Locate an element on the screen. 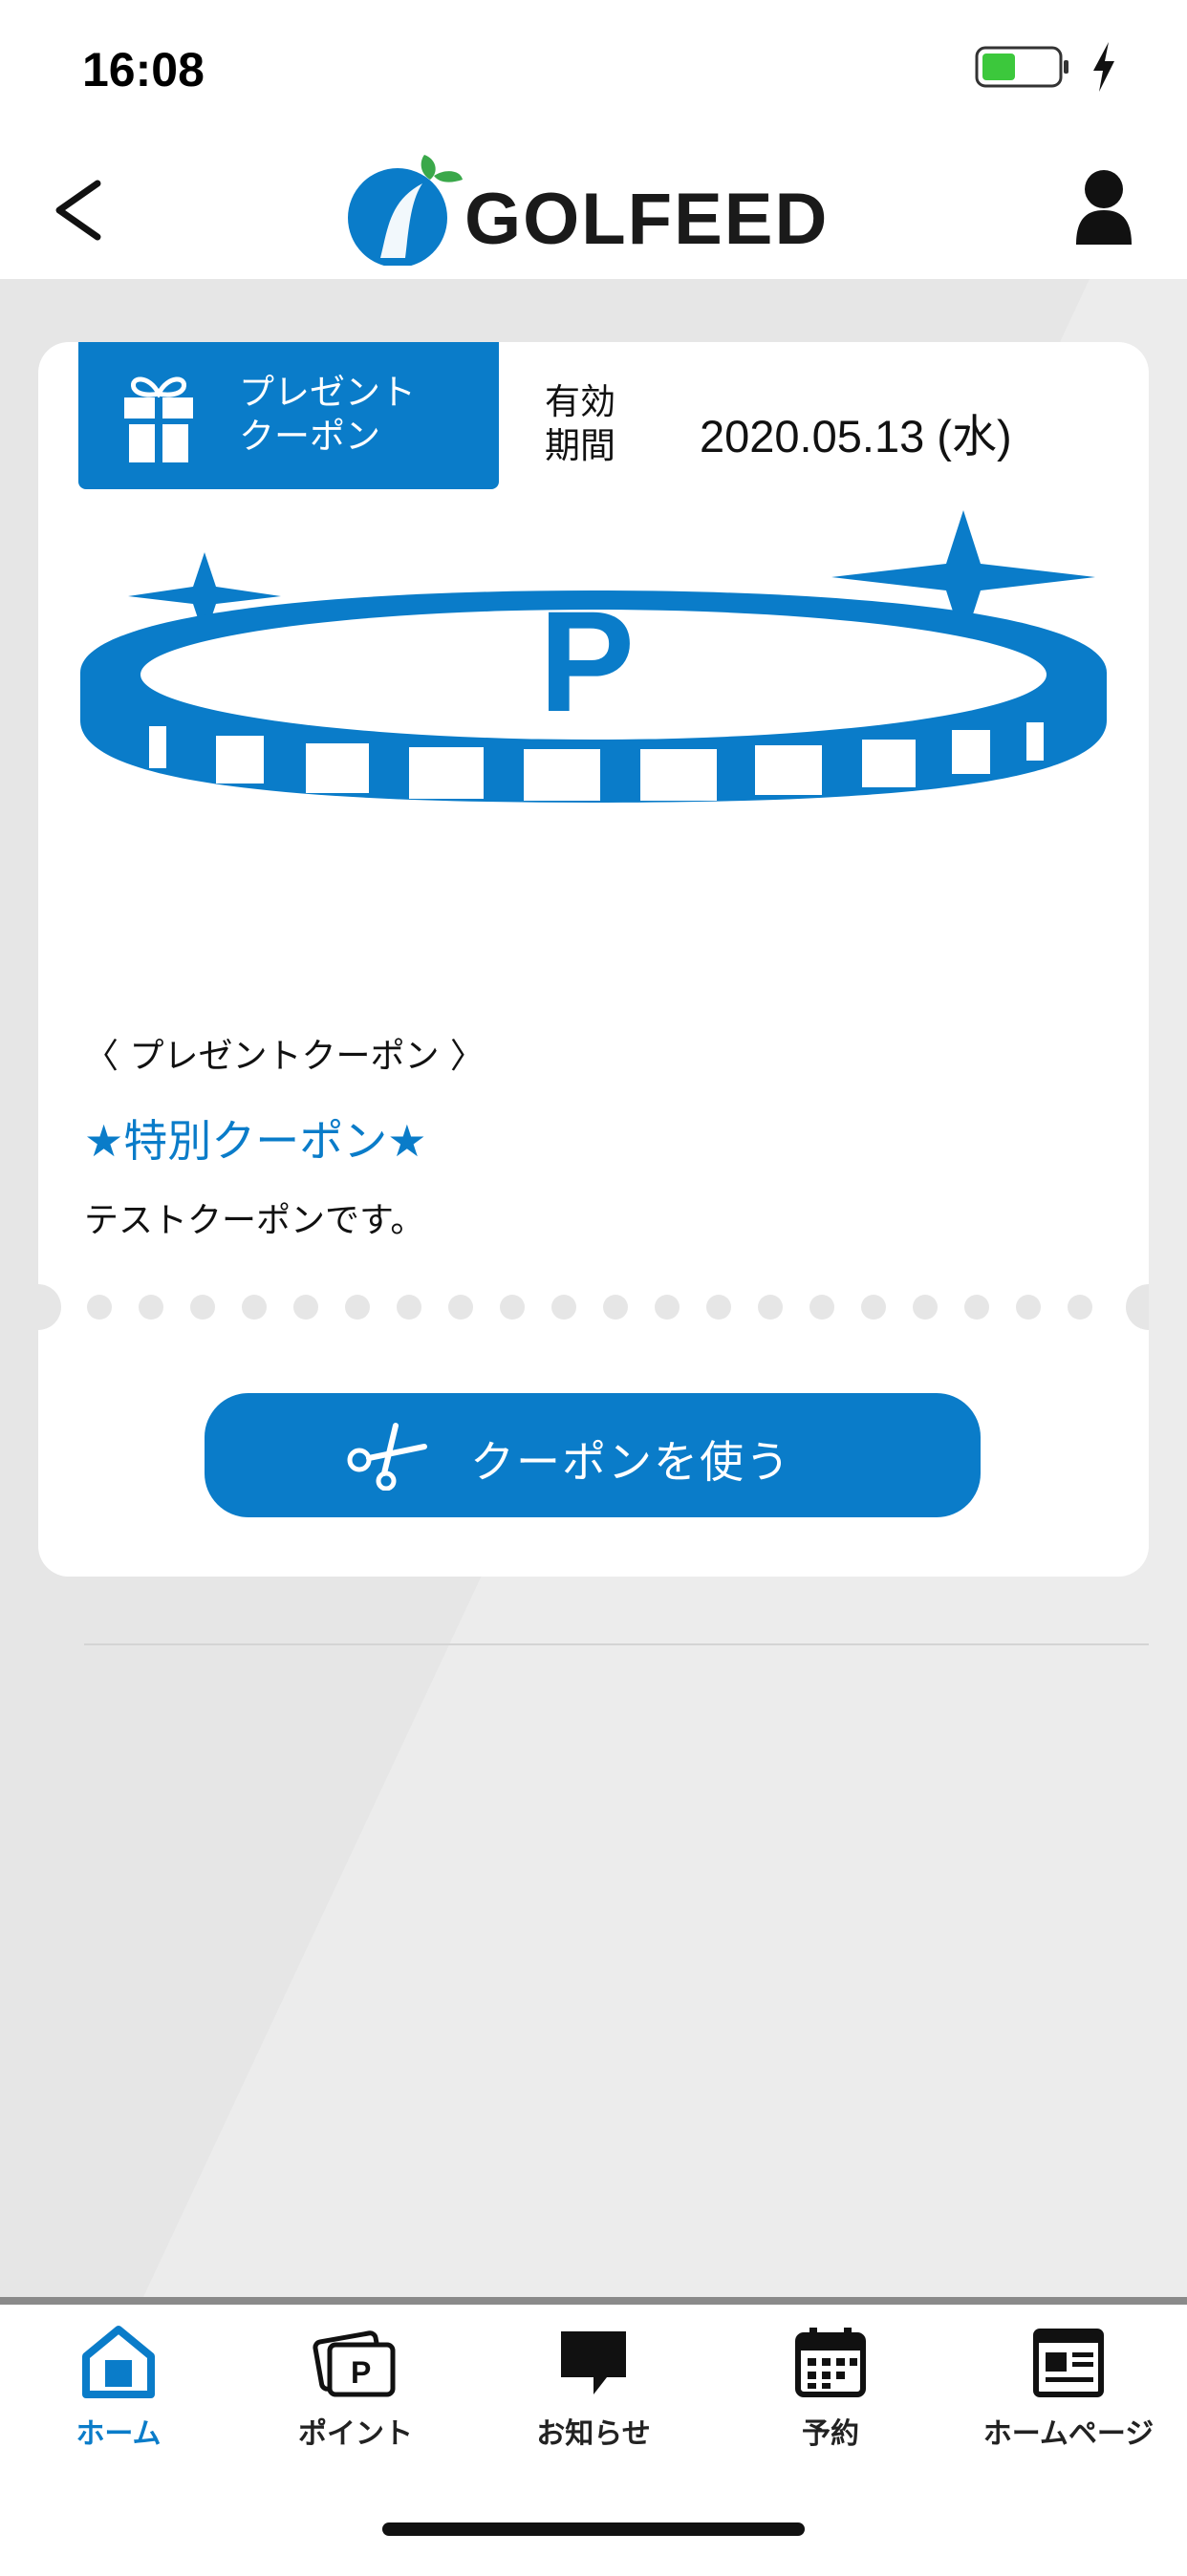  calendar-icon is located at coordinates (830, 2362).